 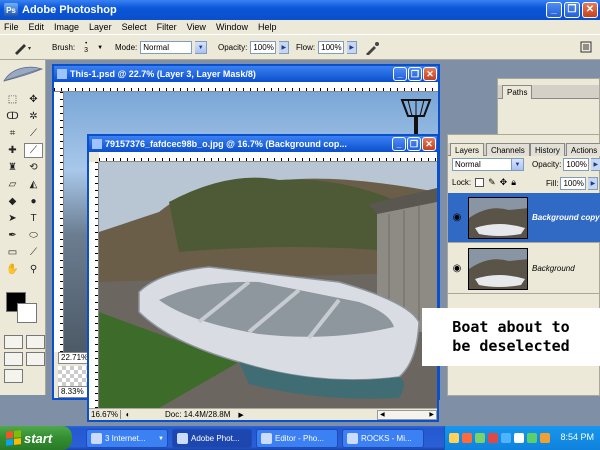 I want to click on lasso-tool-icon: ↀ, so click(x=12, y=116).